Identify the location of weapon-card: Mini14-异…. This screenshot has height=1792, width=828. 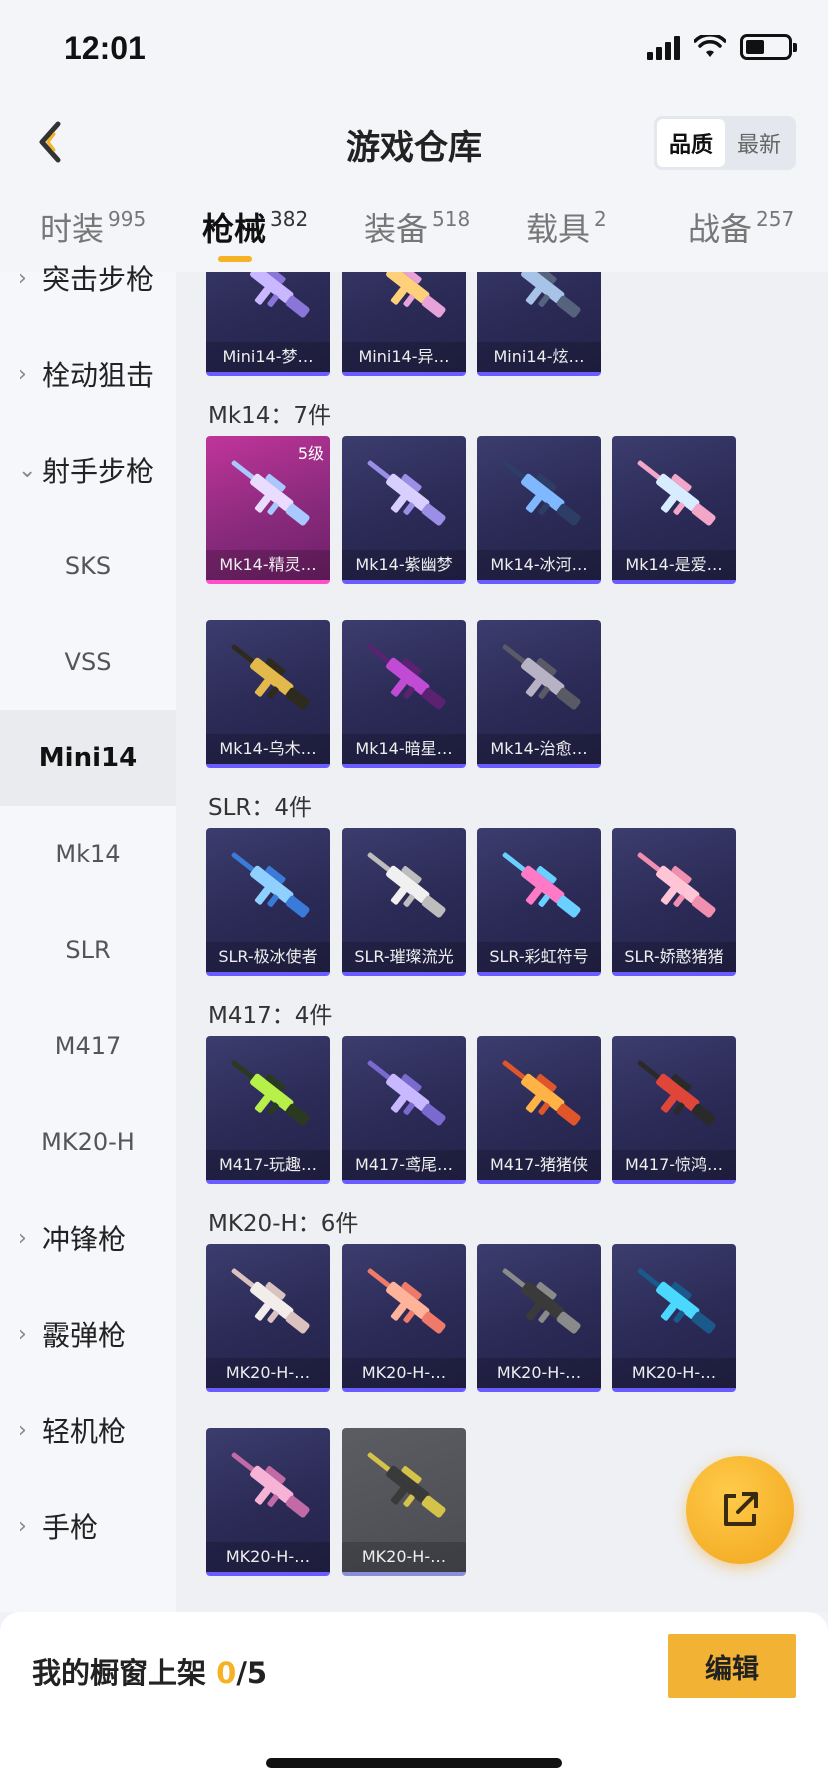
(404, 324).